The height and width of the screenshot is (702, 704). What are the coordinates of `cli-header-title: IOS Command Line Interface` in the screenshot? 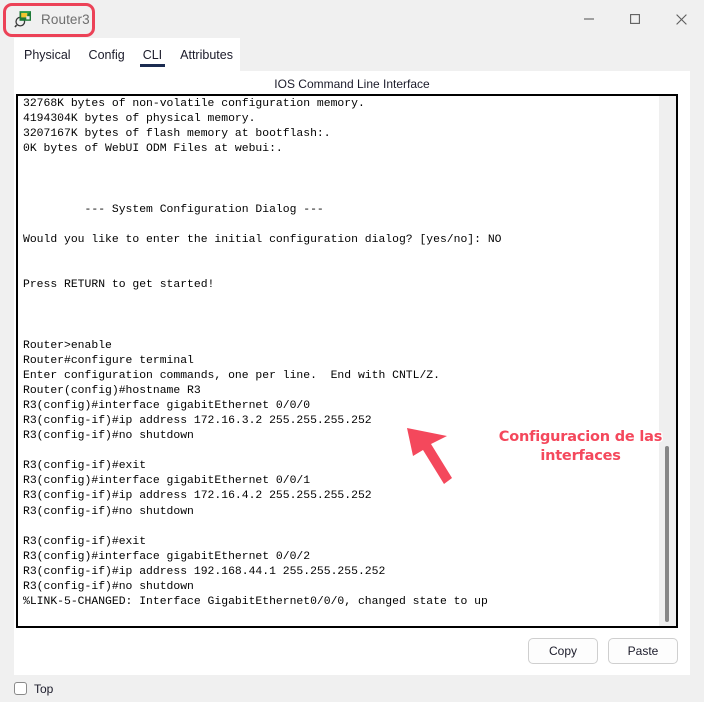 It's located at (352, 84).